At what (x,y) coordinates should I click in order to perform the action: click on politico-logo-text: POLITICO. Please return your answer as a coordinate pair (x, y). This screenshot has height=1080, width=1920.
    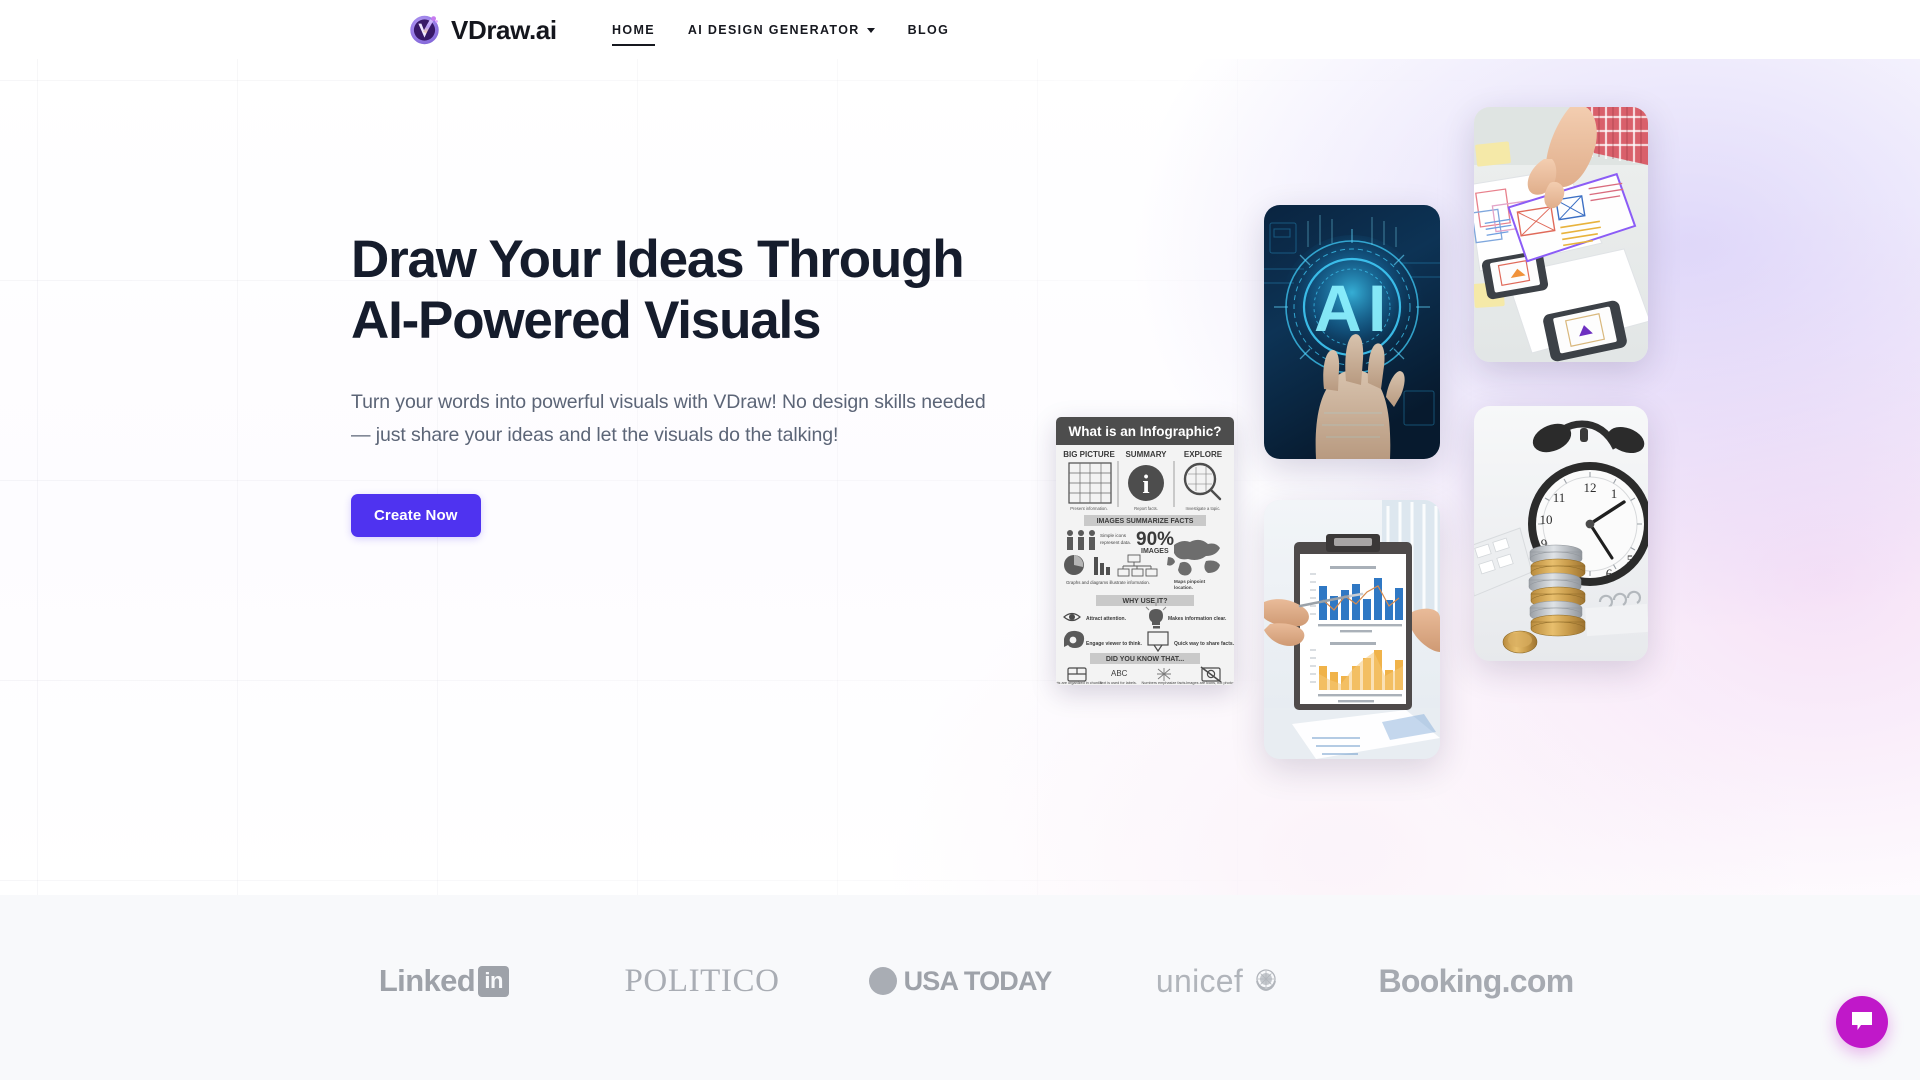
    Looking at the image, I should click on (702, 980).